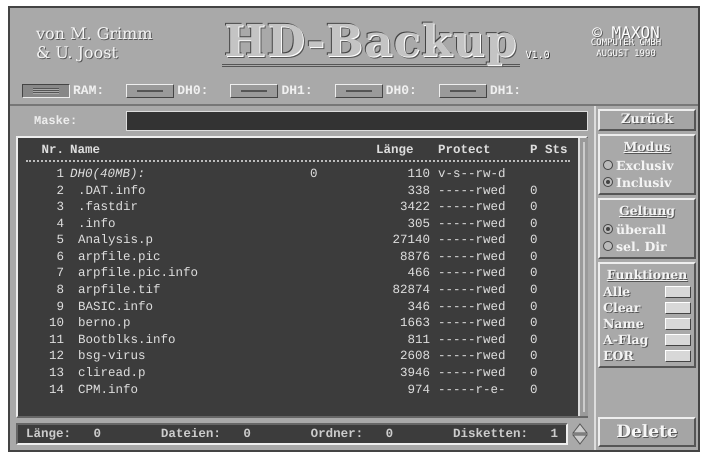  I want to click on file-name: CPM.info, so click(108, 390).